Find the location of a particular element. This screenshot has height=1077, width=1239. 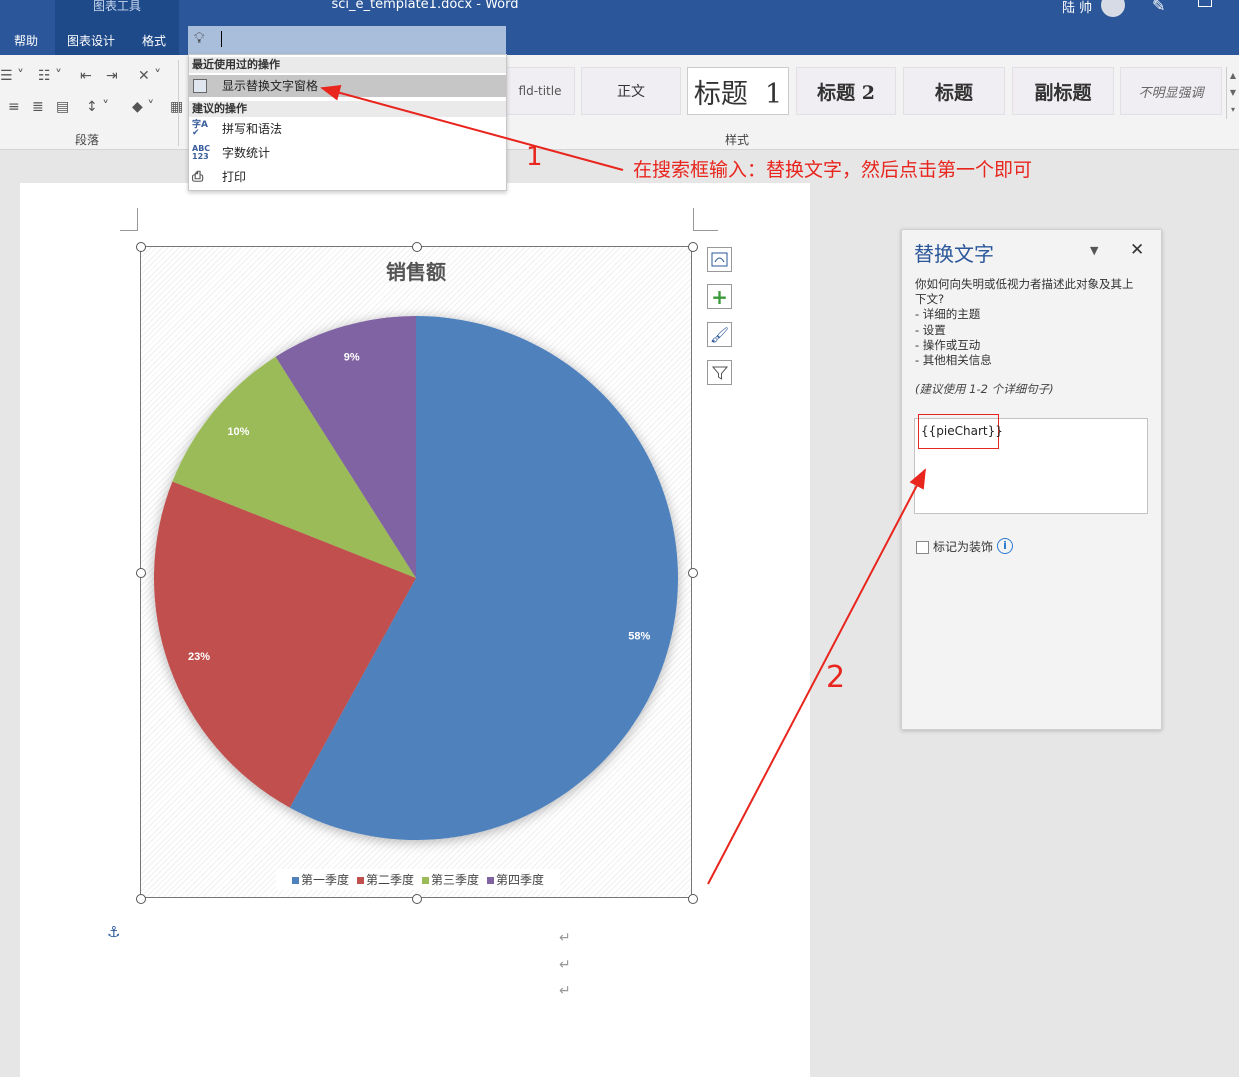

annotation-step-1-number: 1 is located at coordinates (534, 157).